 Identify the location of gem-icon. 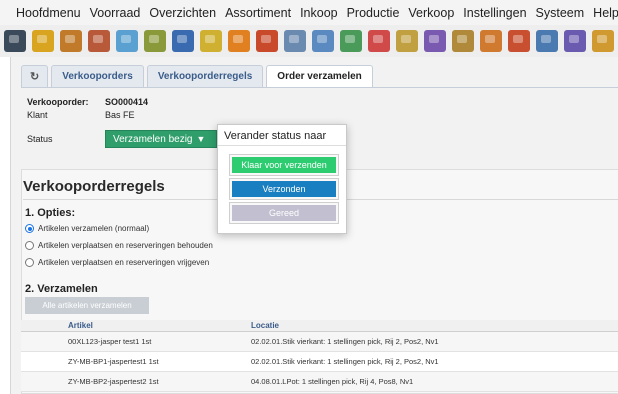
(239, 41).